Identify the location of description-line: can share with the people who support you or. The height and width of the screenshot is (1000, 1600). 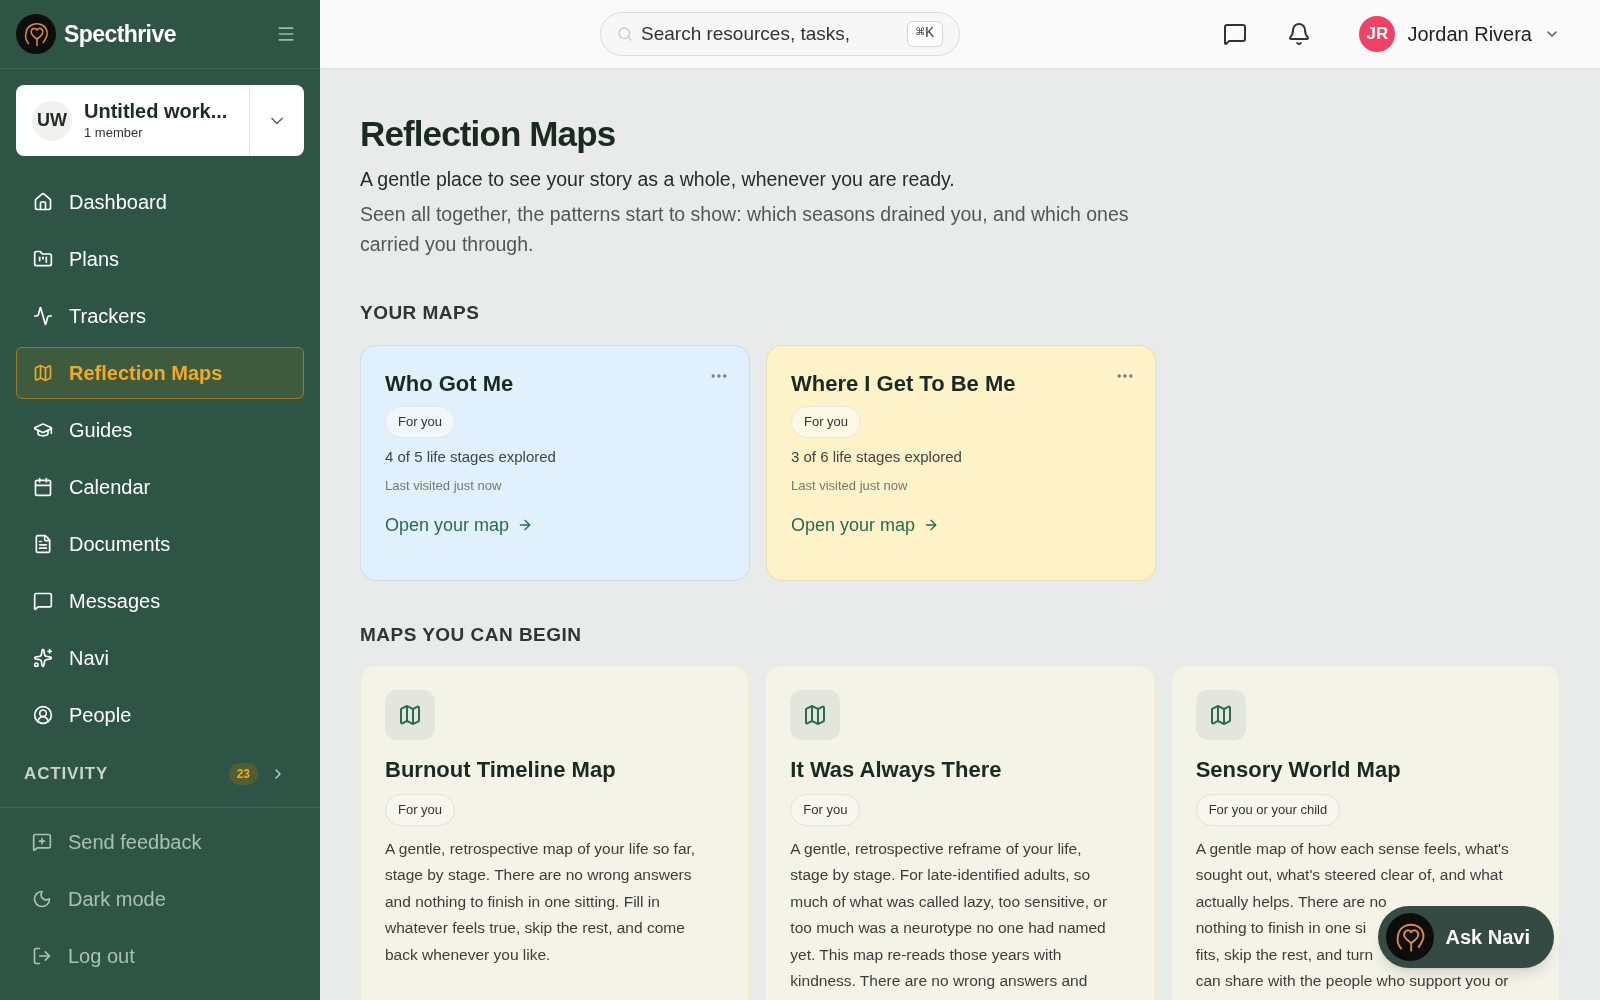
(1352, 981).